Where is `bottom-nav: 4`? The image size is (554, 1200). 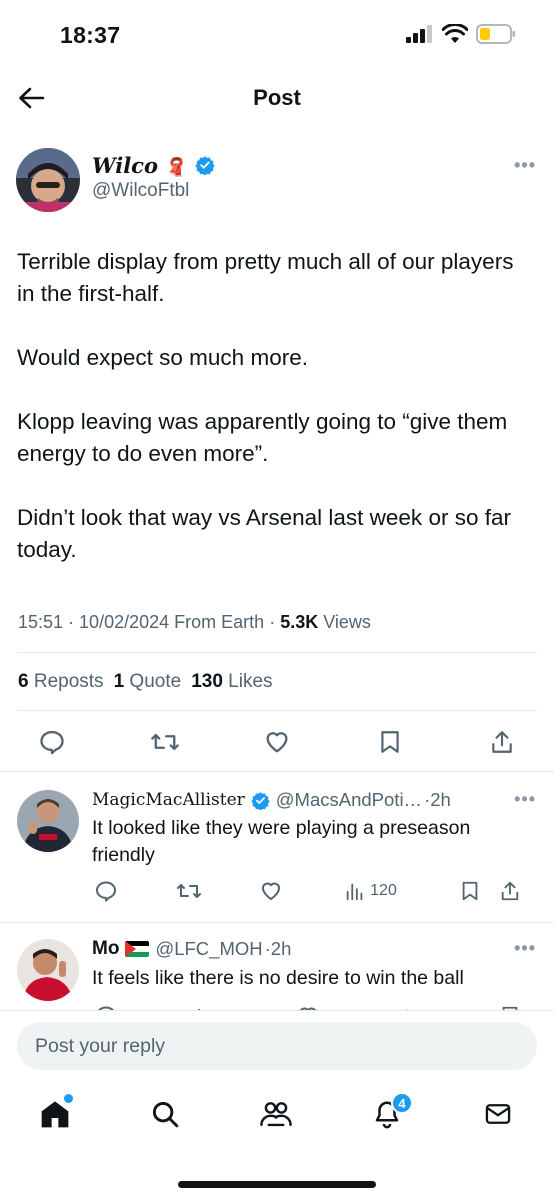 bottom-nav: 4 is located at coordinates (277, 1117).